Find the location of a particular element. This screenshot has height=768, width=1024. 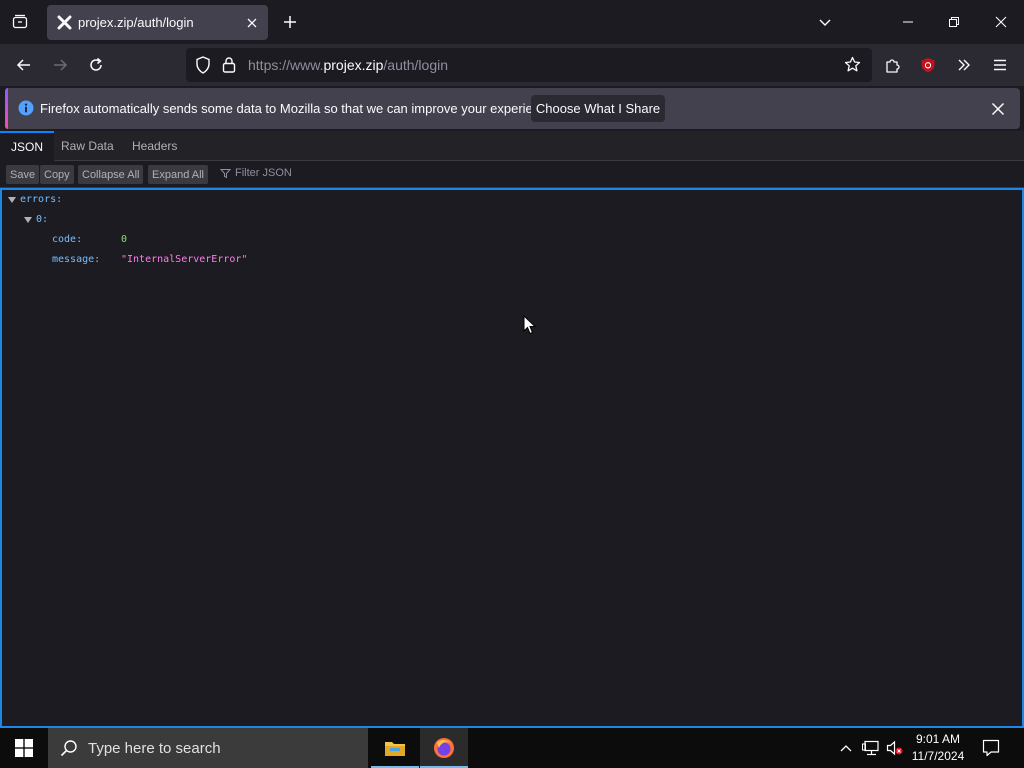

navigation-toolbar: https://www.projex.zip/auth/login is located at coordinates (512, 65).